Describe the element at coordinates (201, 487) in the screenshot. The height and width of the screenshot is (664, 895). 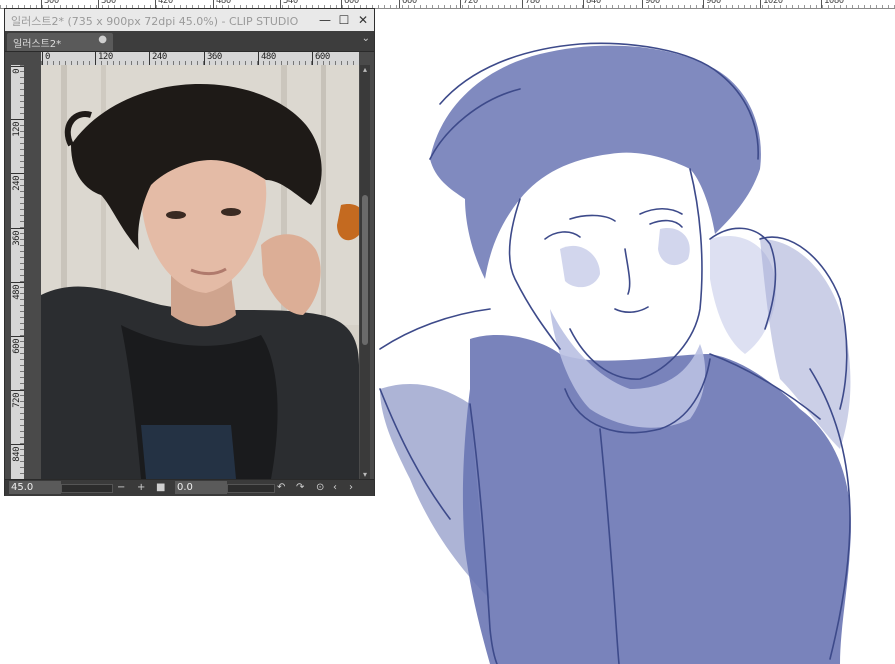
I see `rotate-value: 0.0` at that location.